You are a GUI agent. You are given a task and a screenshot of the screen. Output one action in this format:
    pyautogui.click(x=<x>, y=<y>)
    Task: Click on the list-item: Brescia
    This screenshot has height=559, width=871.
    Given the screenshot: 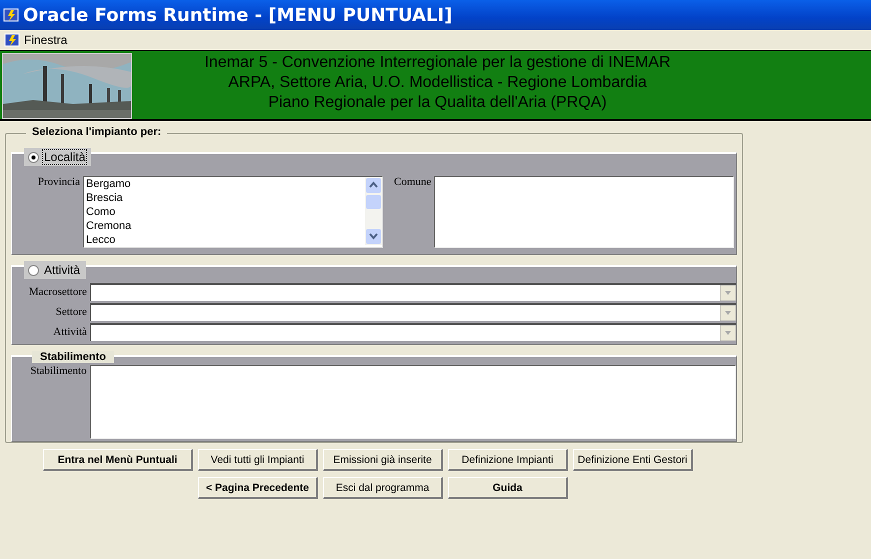 What is the action you would take?
    pyautogui.click(x=224, y=198)
    